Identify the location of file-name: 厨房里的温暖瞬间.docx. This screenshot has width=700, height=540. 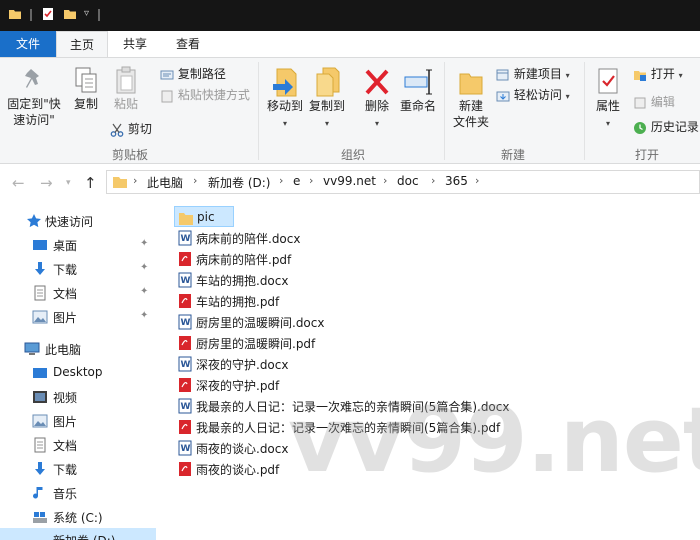
(260, 323).